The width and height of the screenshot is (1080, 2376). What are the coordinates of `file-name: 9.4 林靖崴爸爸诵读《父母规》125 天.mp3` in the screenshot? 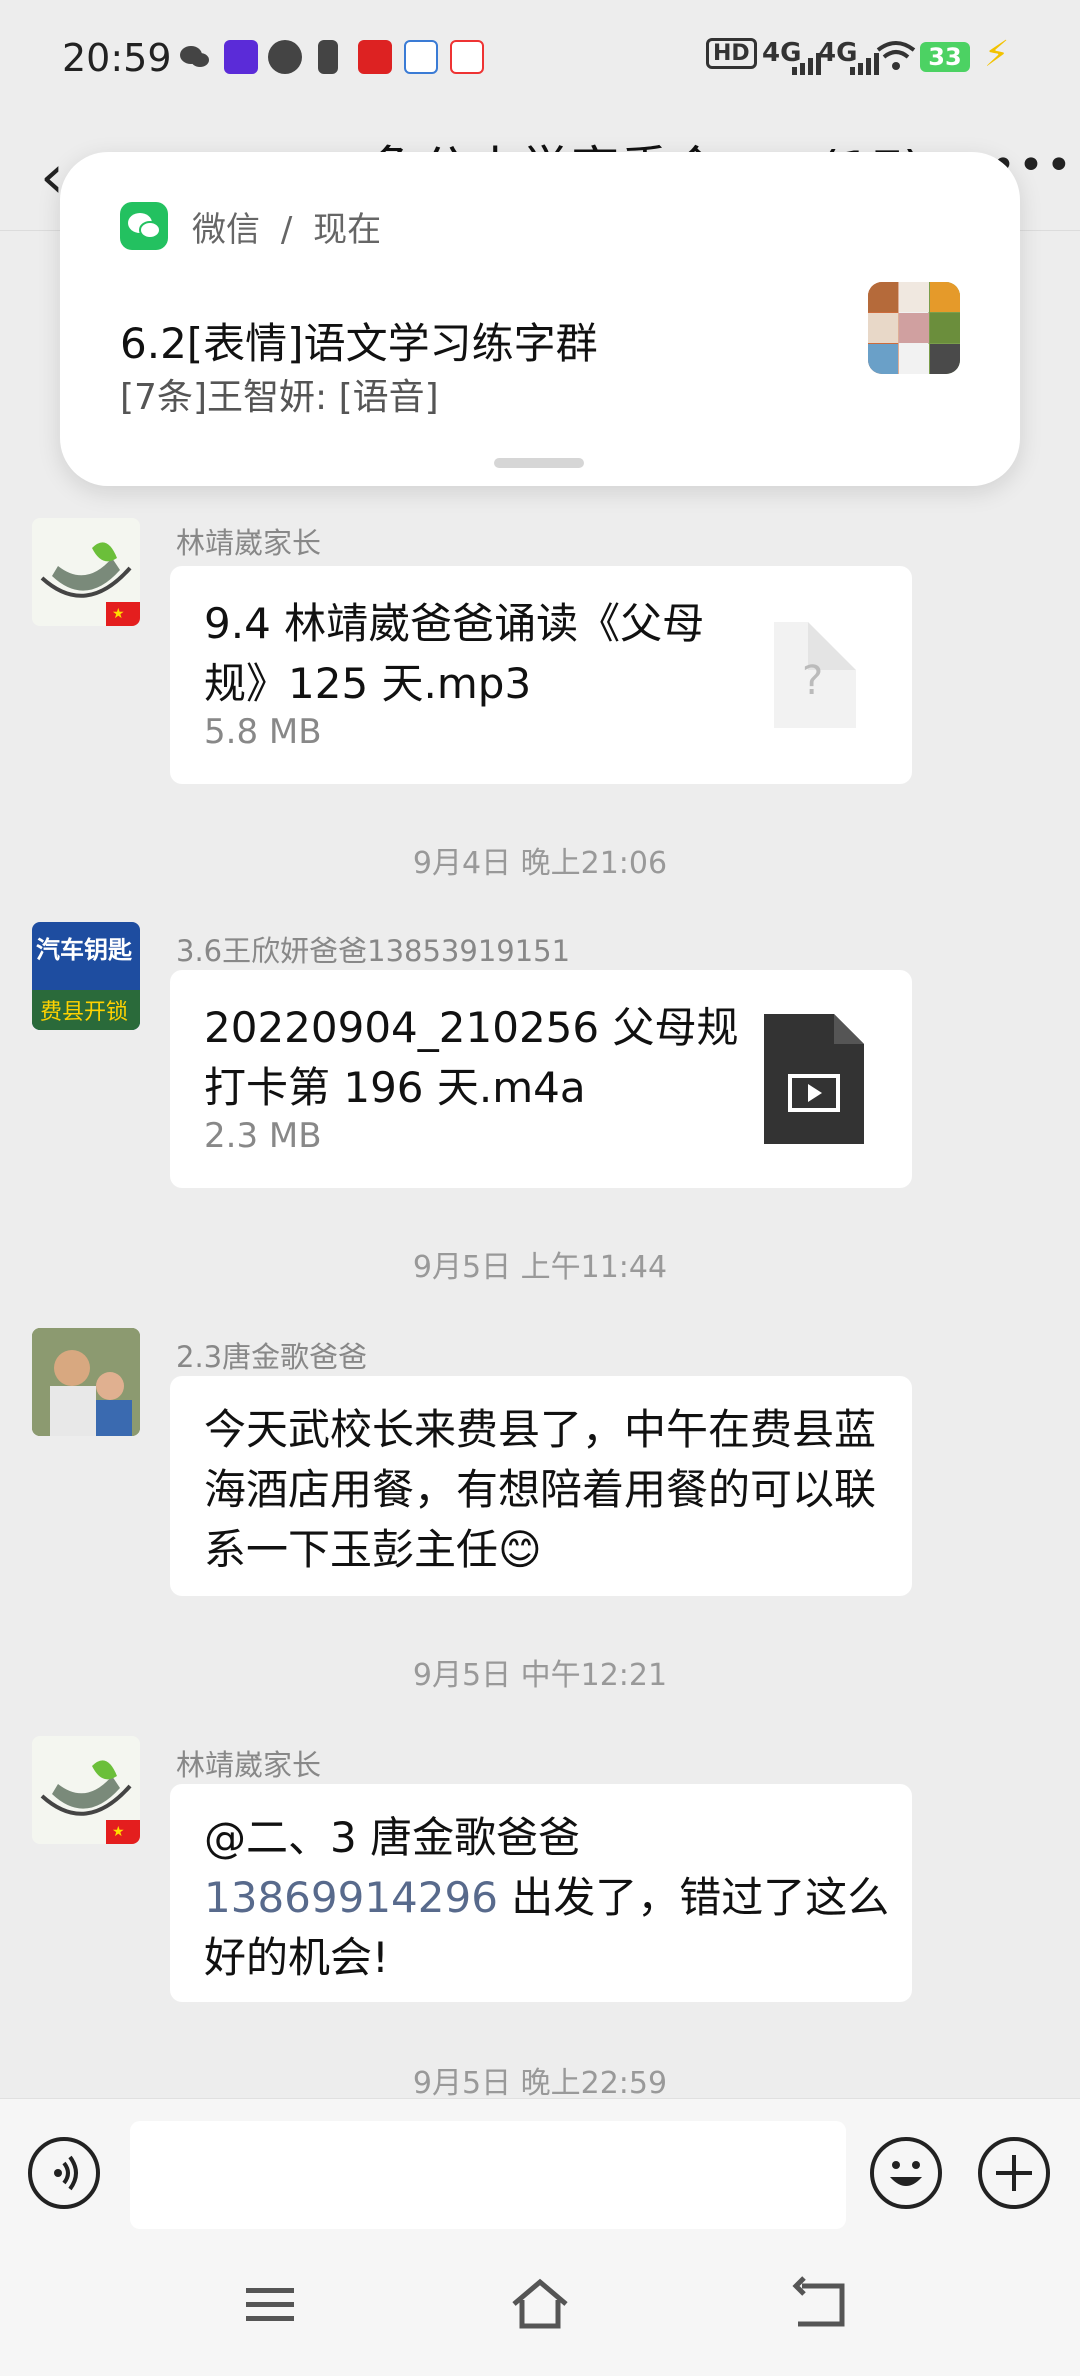 It's located at (454, 653).